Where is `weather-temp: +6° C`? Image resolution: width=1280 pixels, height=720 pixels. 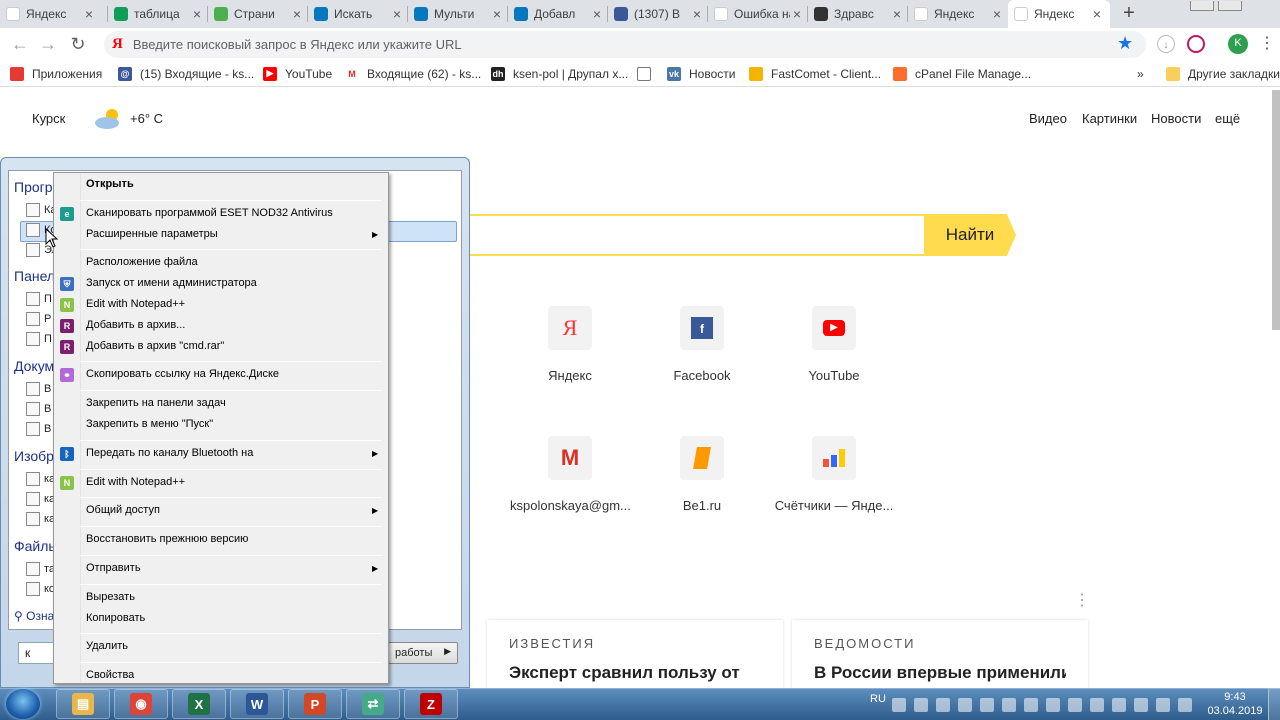
weather-temp: +6° C is located at coordinates (146, 118).